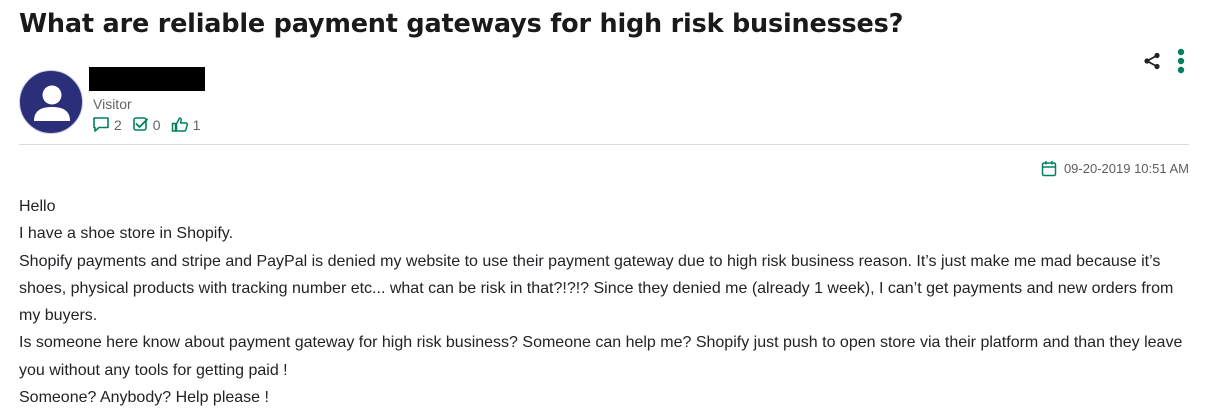 Image resolution: width=1221 pixels, height=420 pixels. Describe the element at coordinates (112, 104) in the screenshot. I see `author-role: Visitor` at that location.